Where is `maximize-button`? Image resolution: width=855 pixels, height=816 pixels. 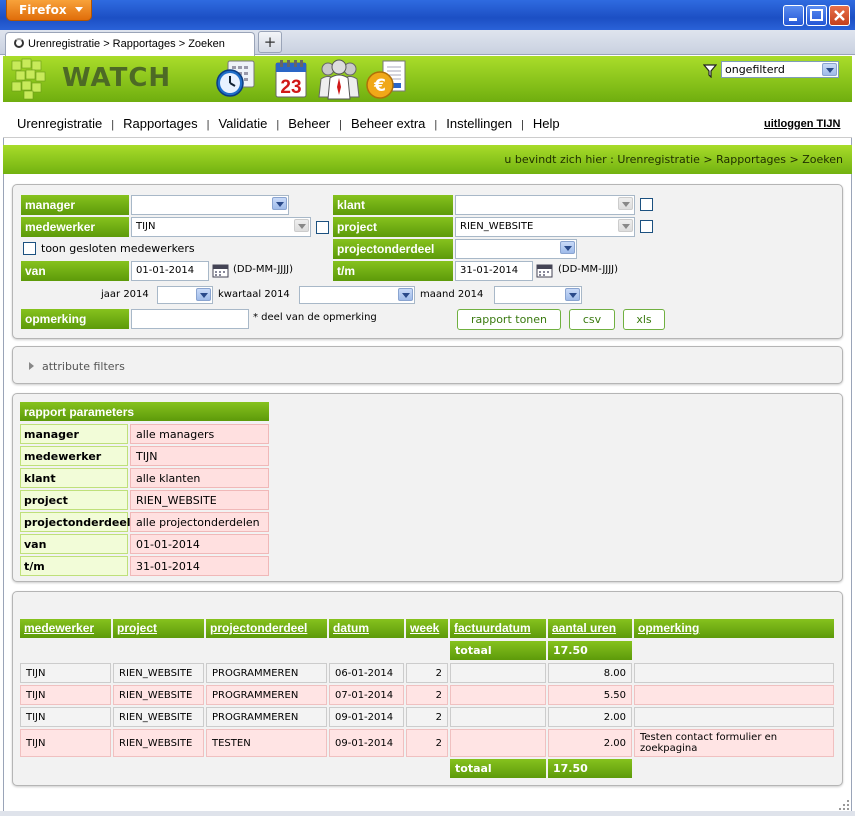 maximize-button is located at coordinates (816, 15).